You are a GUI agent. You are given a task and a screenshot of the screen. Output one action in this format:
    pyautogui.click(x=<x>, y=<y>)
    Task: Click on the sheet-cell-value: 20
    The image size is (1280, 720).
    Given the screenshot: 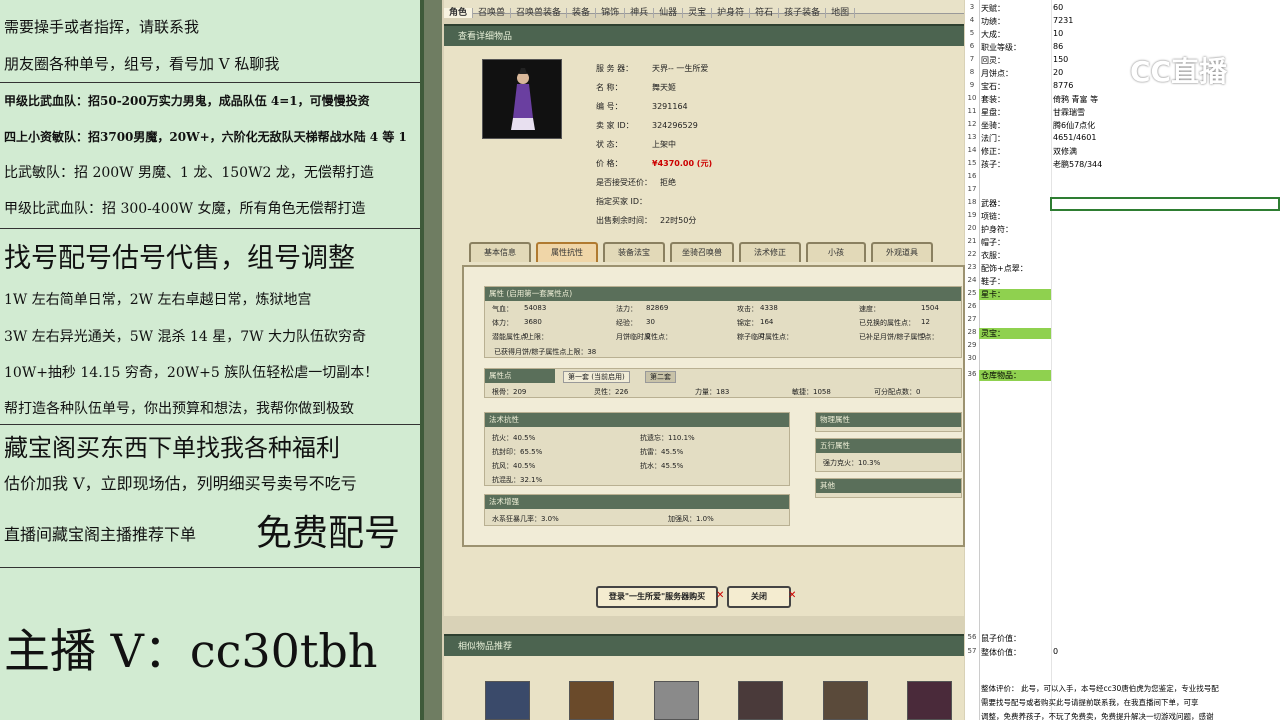 What is the action you would take?
    pyautogui.click(x=1058, y=72)
    